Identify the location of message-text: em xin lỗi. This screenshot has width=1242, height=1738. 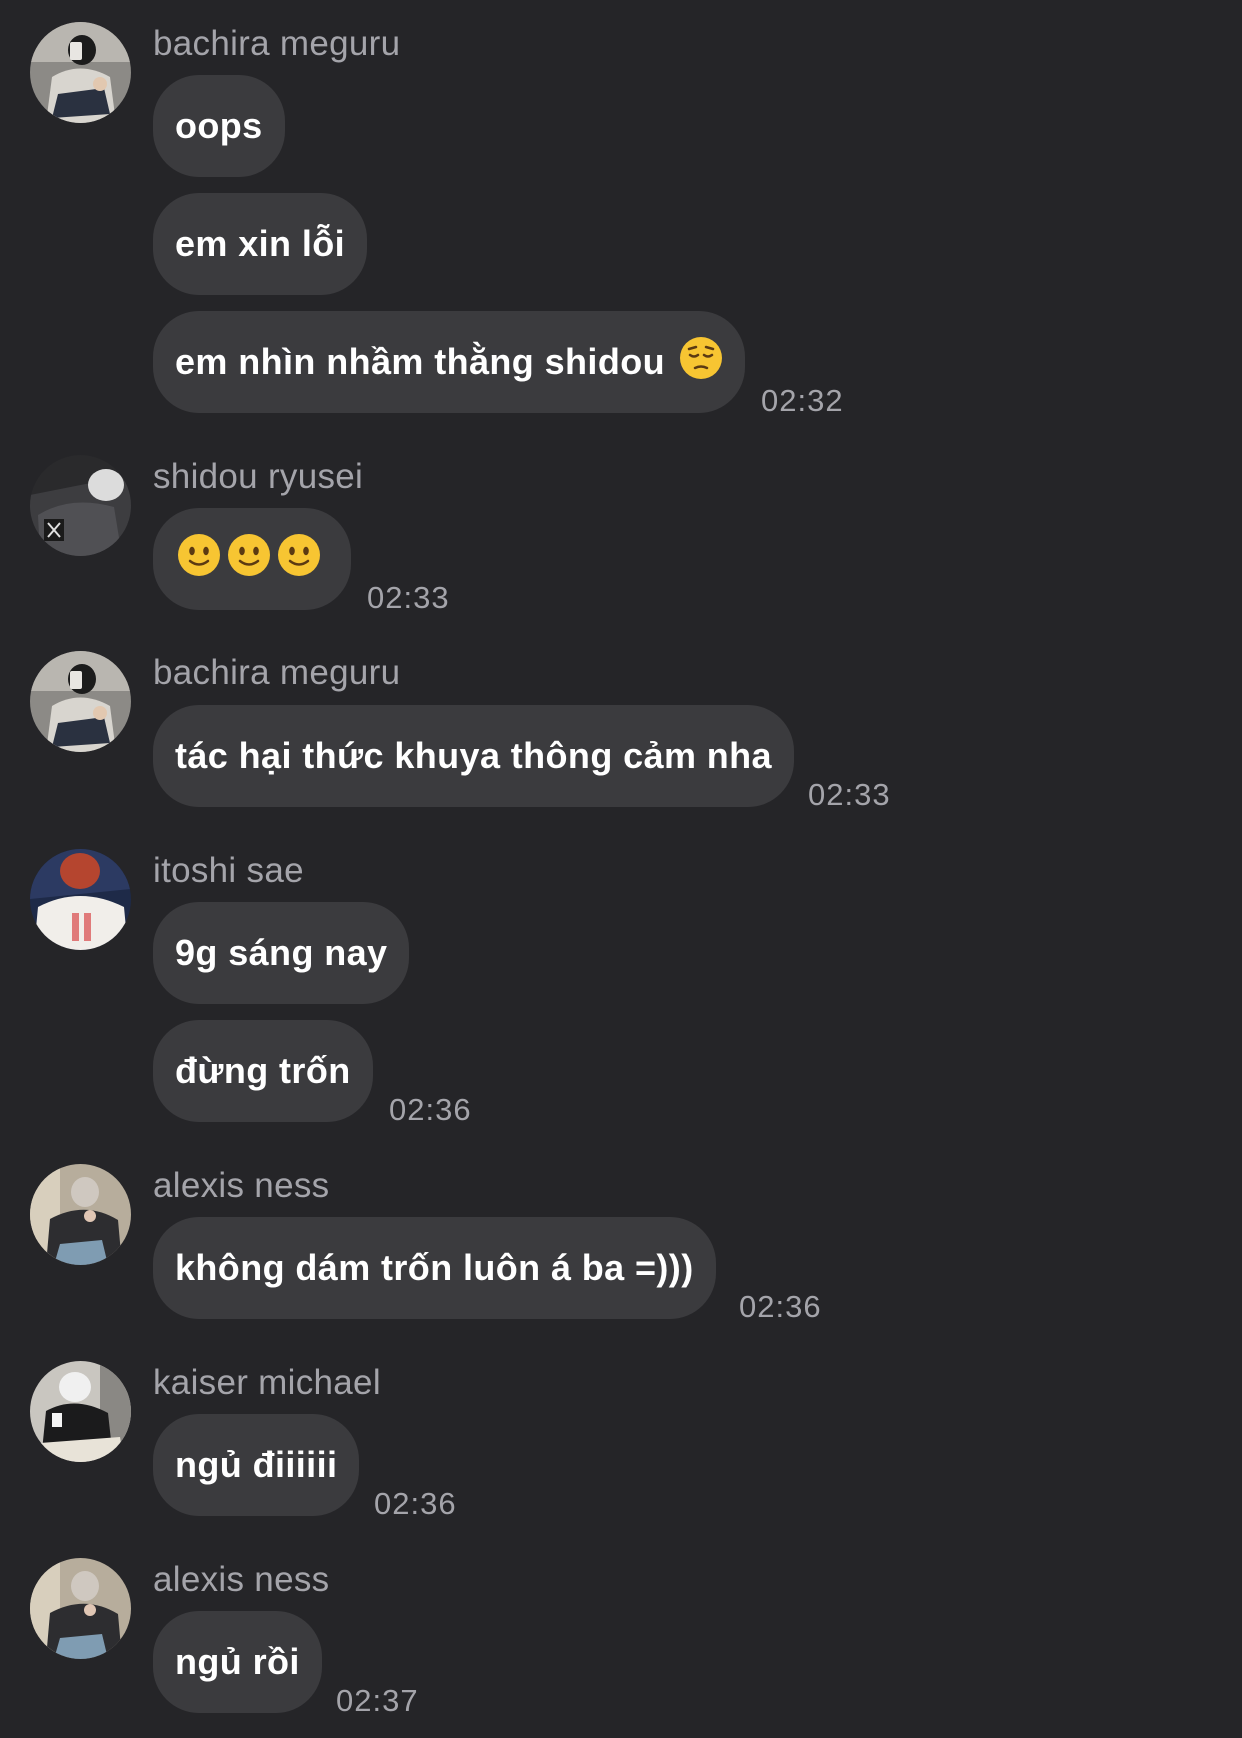
(260, 243).